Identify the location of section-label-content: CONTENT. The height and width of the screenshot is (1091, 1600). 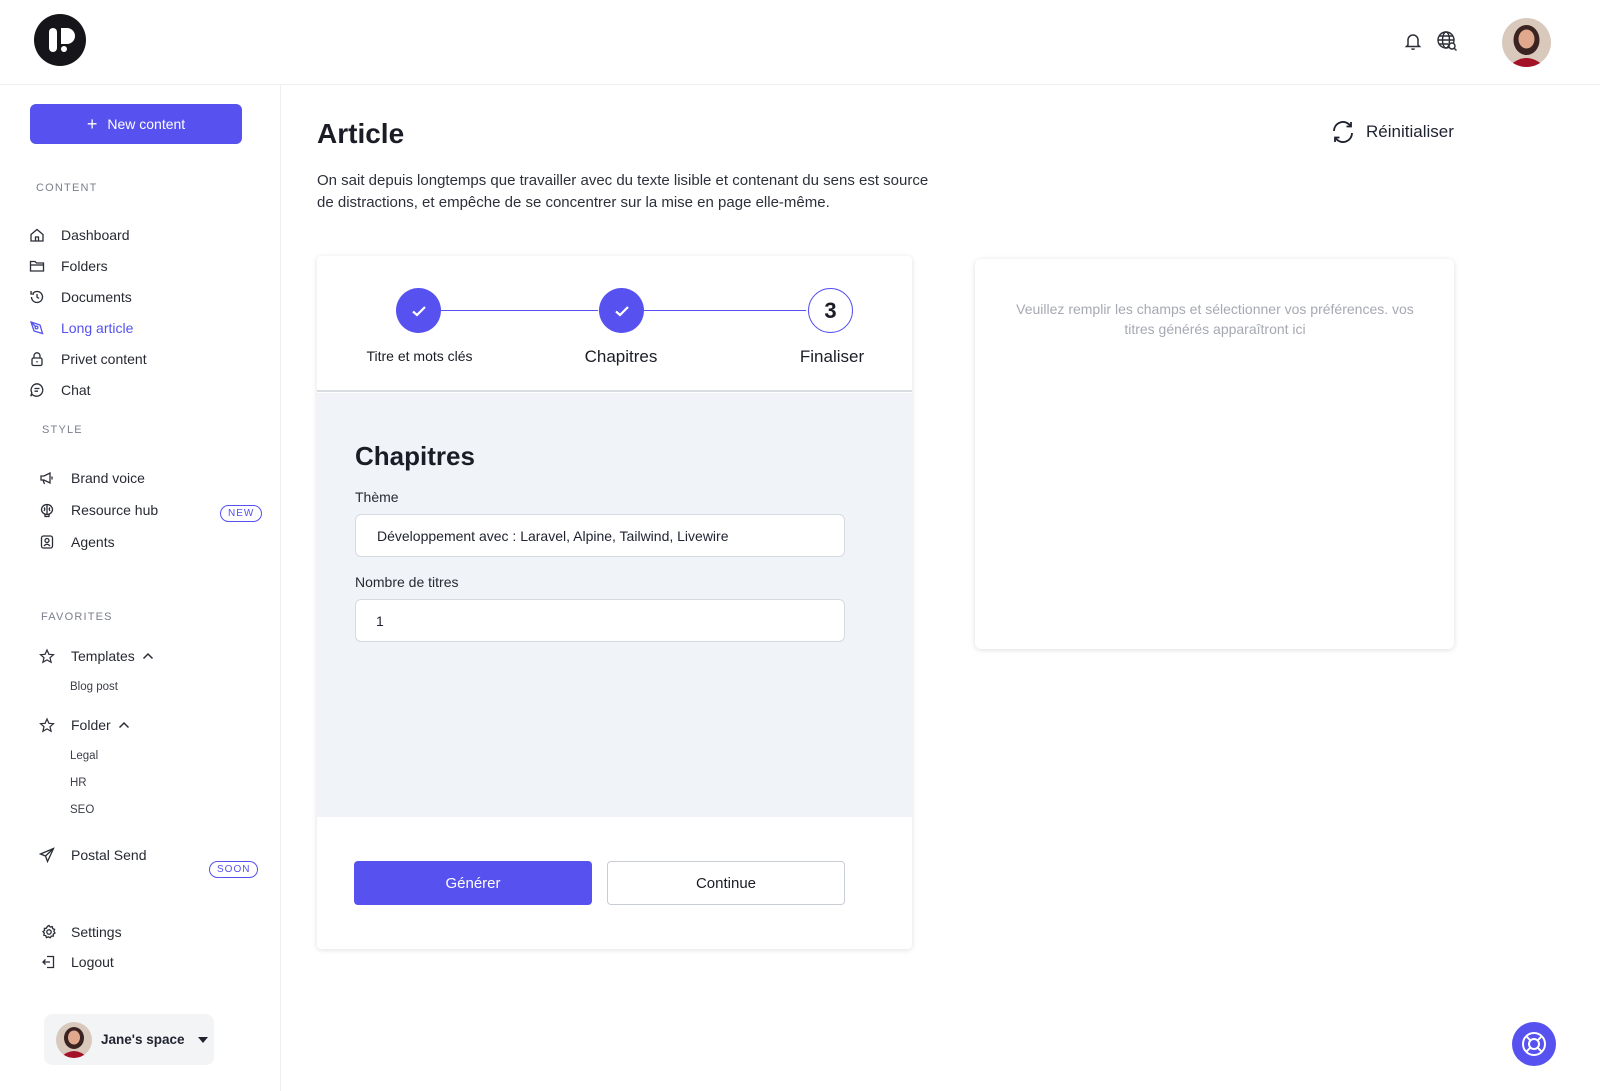
(67, 188).